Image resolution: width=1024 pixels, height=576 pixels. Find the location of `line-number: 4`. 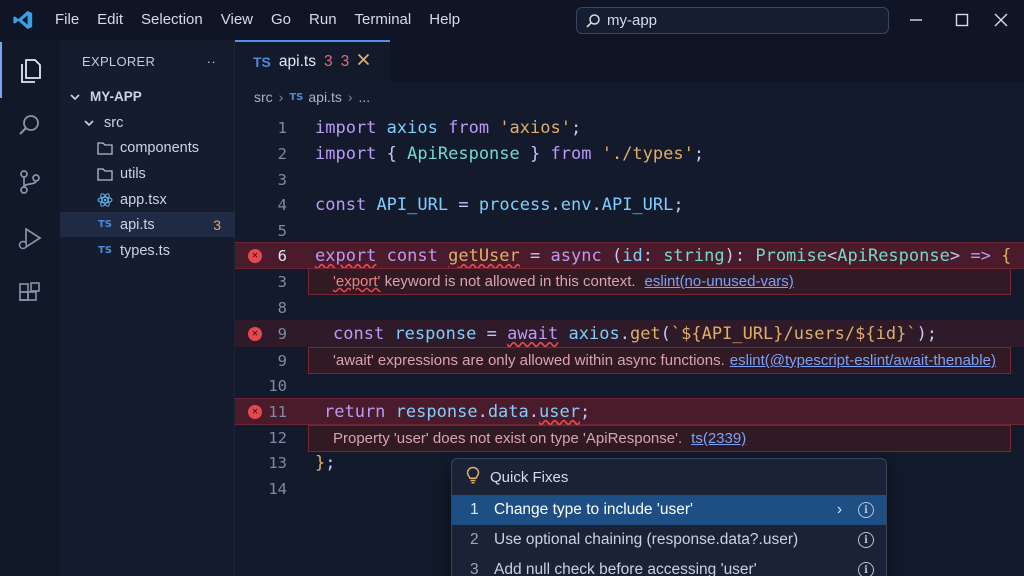

line-number: 4 is located at coordinates (282, 204).